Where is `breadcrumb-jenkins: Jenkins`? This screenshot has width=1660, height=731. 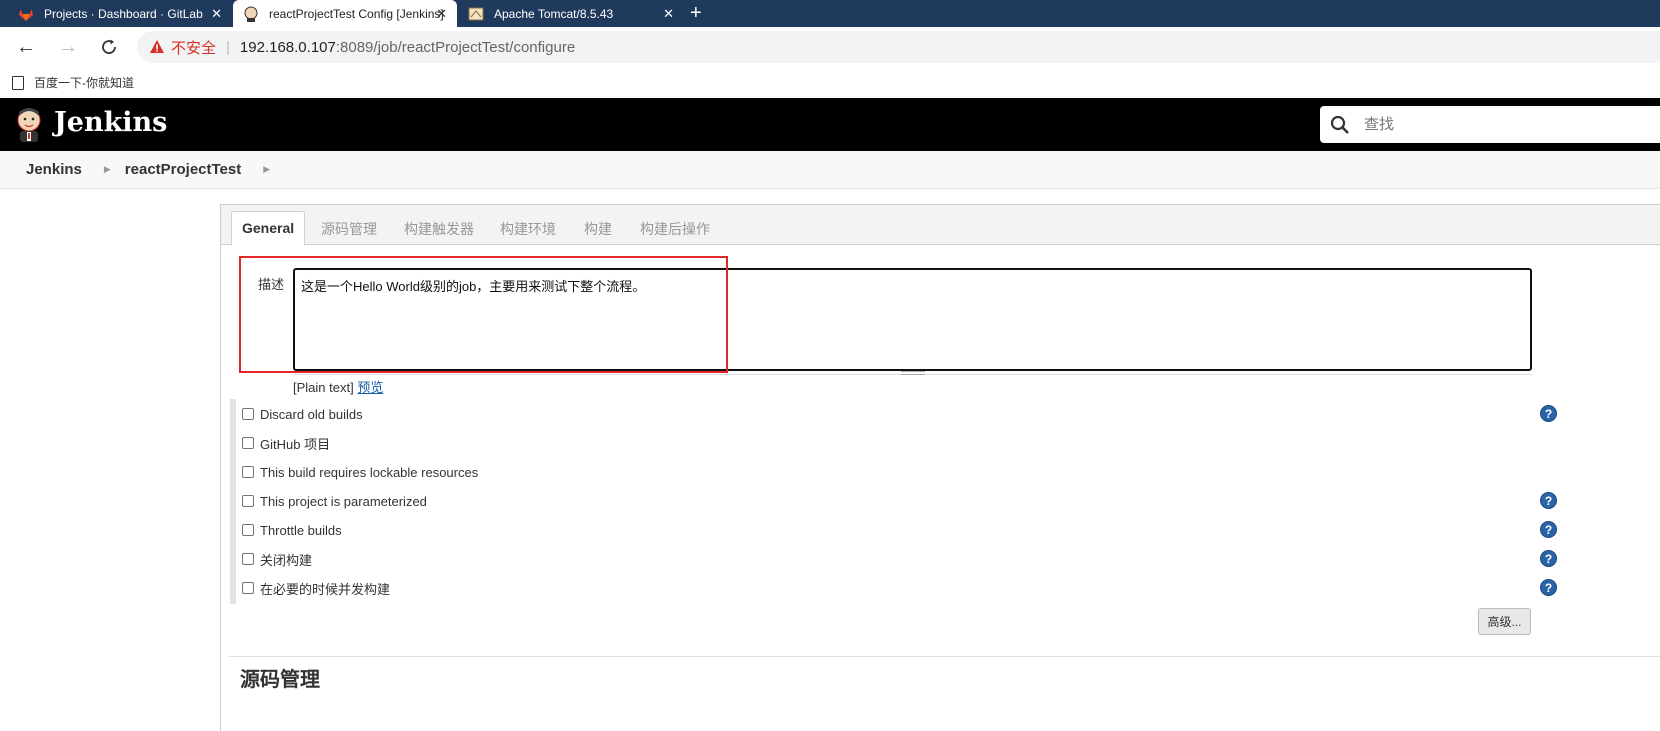
breadcrumb-jenkins: Jenkins is located at coordinates (54, 169).